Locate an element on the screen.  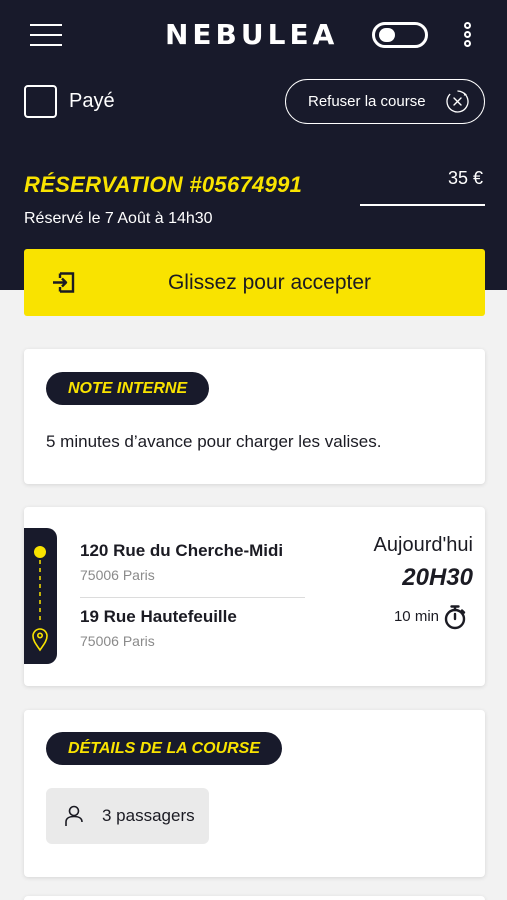
dropoff-street: 19 Rue Hautefeuille is located at coordinates (158, 616).